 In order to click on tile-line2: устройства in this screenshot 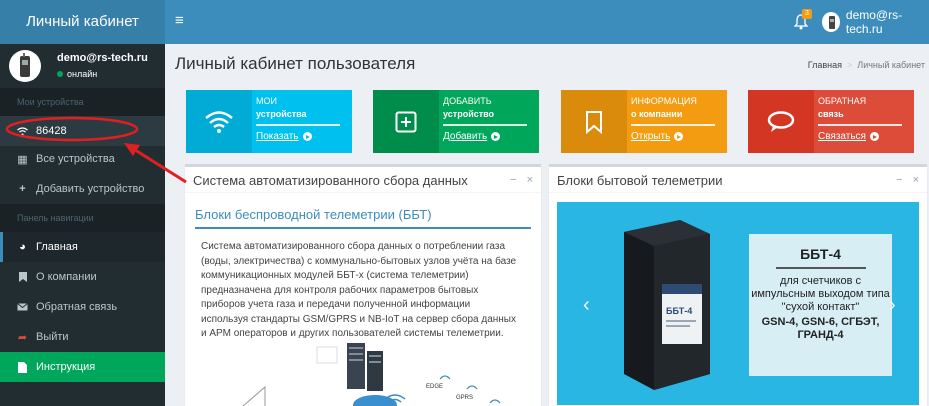, I will do `click(281, 114)`.